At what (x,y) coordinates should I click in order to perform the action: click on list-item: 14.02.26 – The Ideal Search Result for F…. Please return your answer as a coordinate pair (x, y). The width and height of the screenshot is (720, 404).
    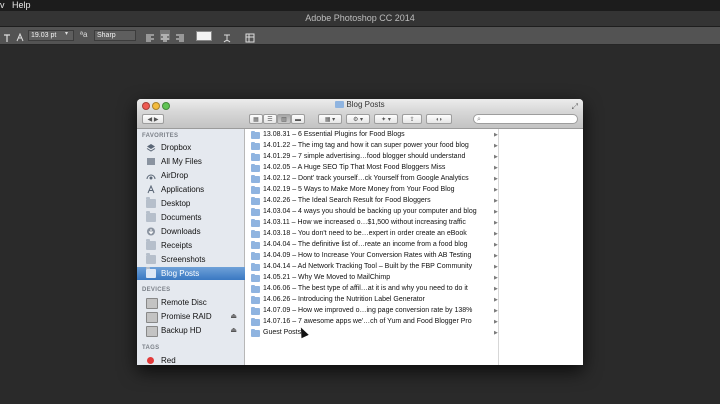
    Looking at the image, I should click on (372, 201).